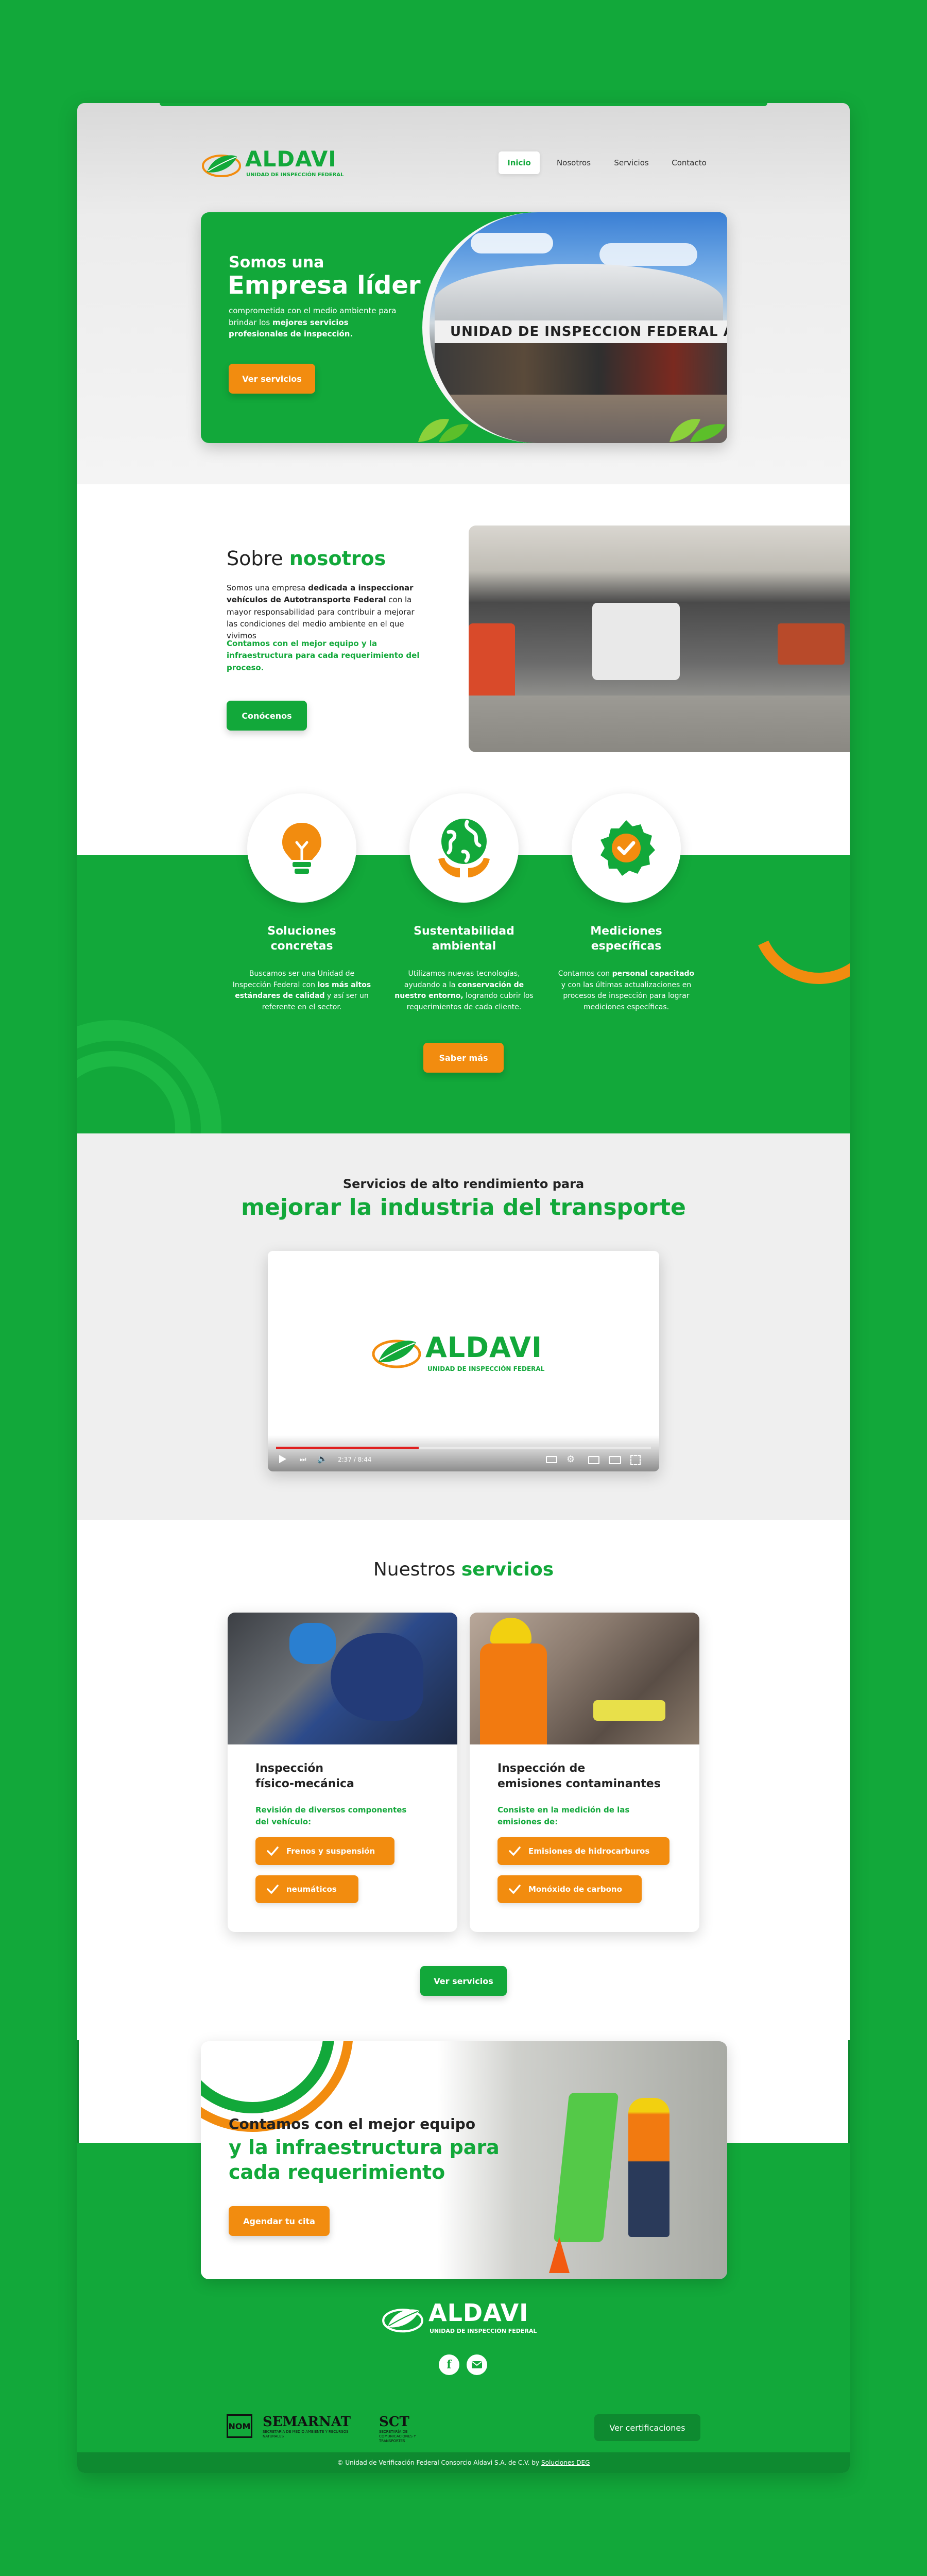 The height and width of the screenshot is (2576, 927). I want to click on logo: ALDAVI UNIDAD DE INSPECCIÓN FEDERAL, so click(275, 163).